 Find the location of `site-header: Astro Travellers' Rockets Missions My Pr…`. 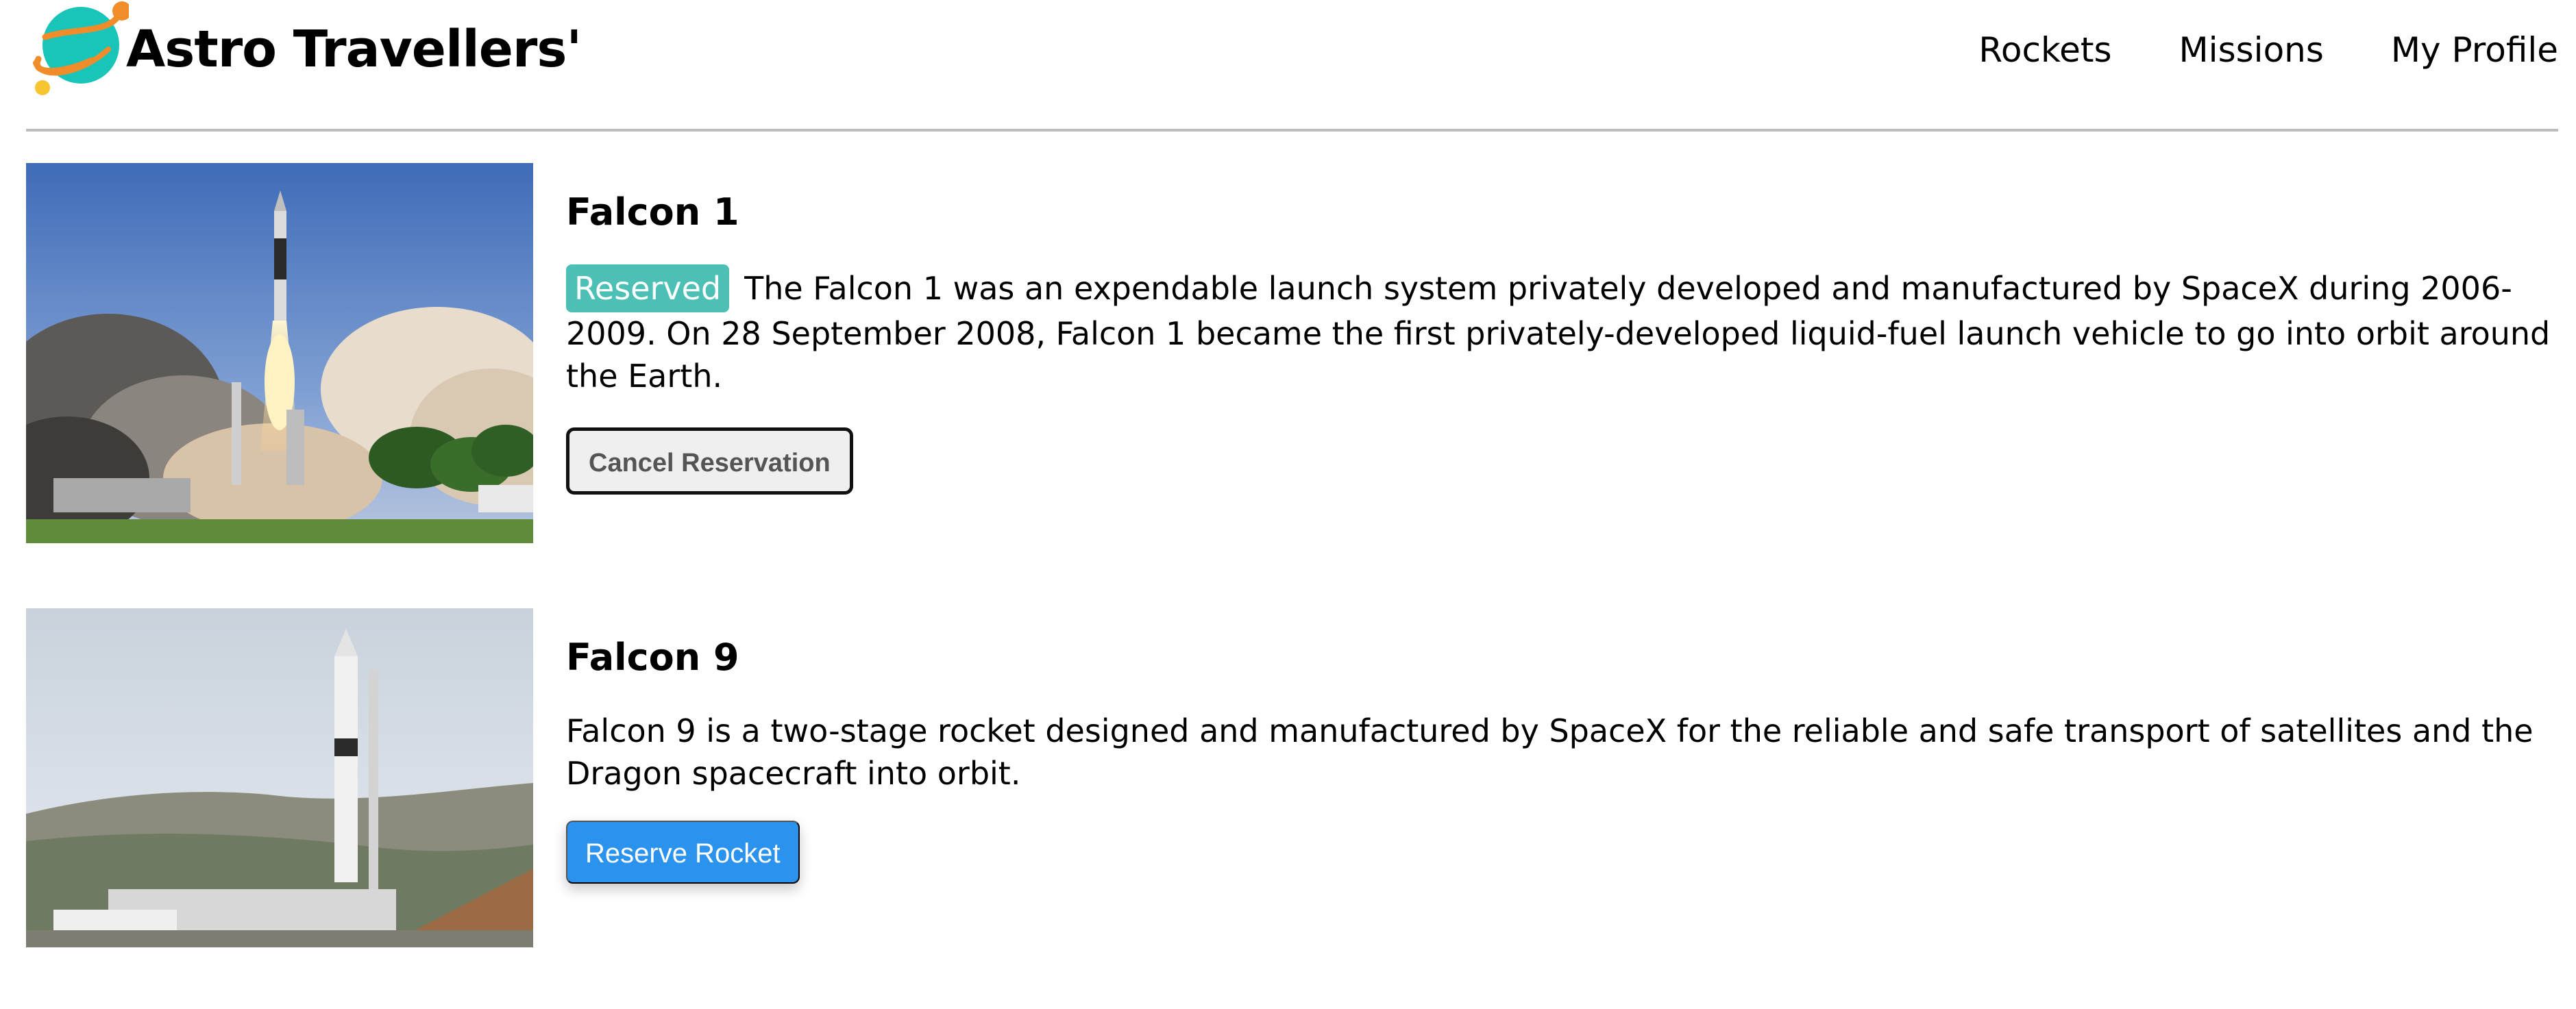

site-header: Astro Travellers' Rockets Missions My Pr… is located at coordinates (1292, 66).